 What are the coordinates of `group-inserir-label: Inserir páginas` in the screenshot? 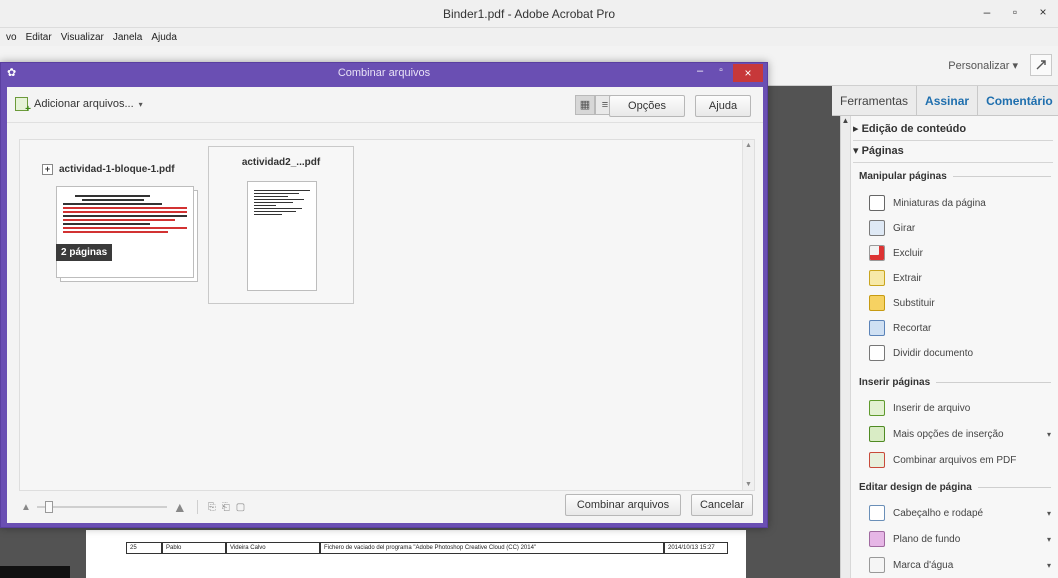 It's located at (895, 382).